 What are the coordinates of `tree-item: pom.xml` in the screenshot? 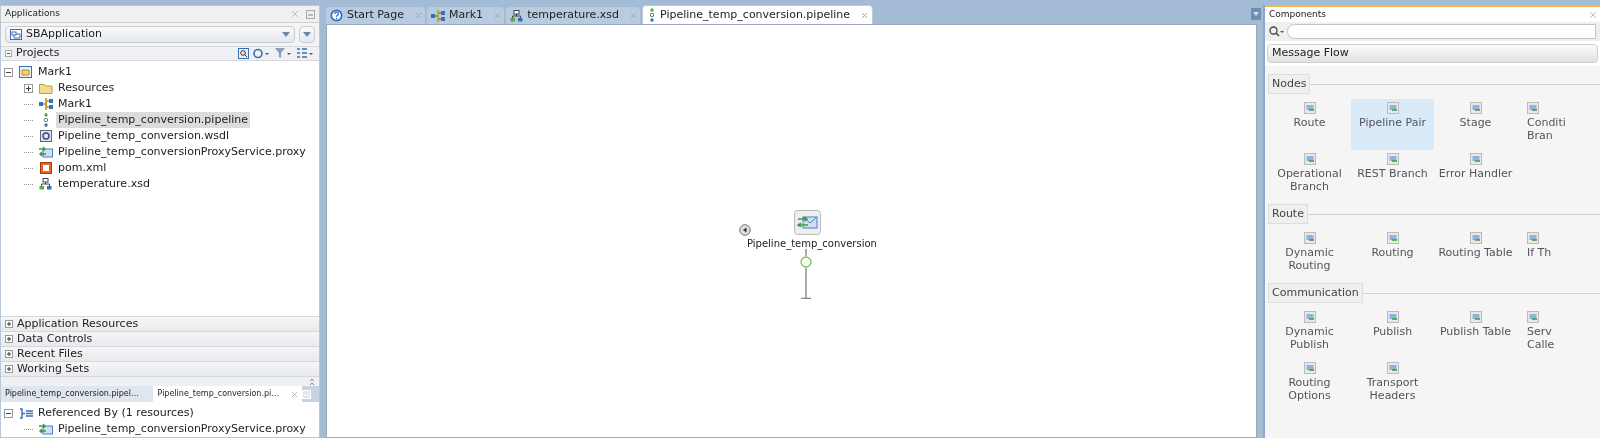 It's located at (82, 168).